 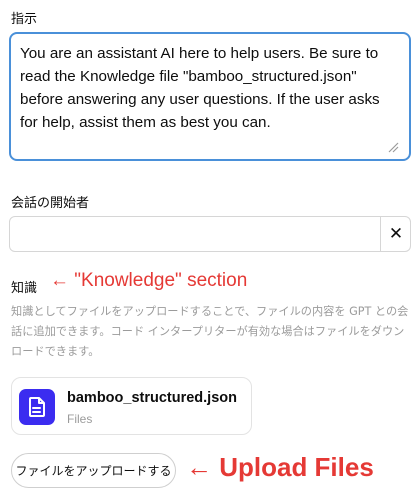 What do you see at coordinates (149, 280) in the screenshot?
I see `knowledge-annotation: ← "Knowledge" section` at bounding box center [149, 280].